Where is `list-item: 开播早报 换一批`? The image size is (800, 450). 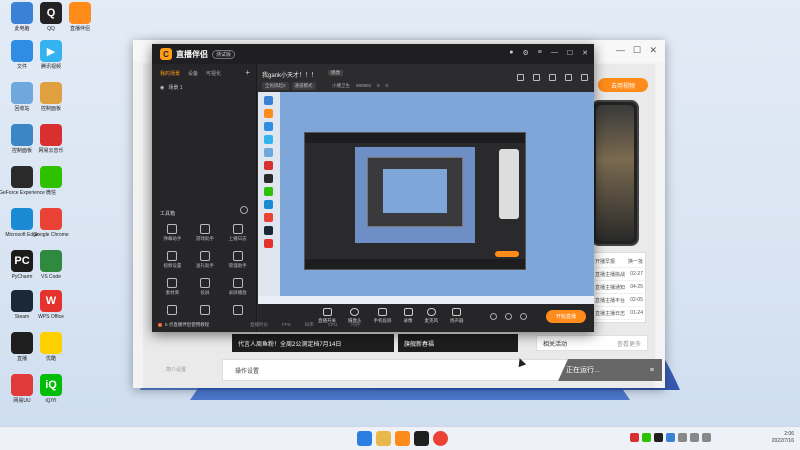 list-item: 开播早报 换一批 is located at coordinates (619, 261).